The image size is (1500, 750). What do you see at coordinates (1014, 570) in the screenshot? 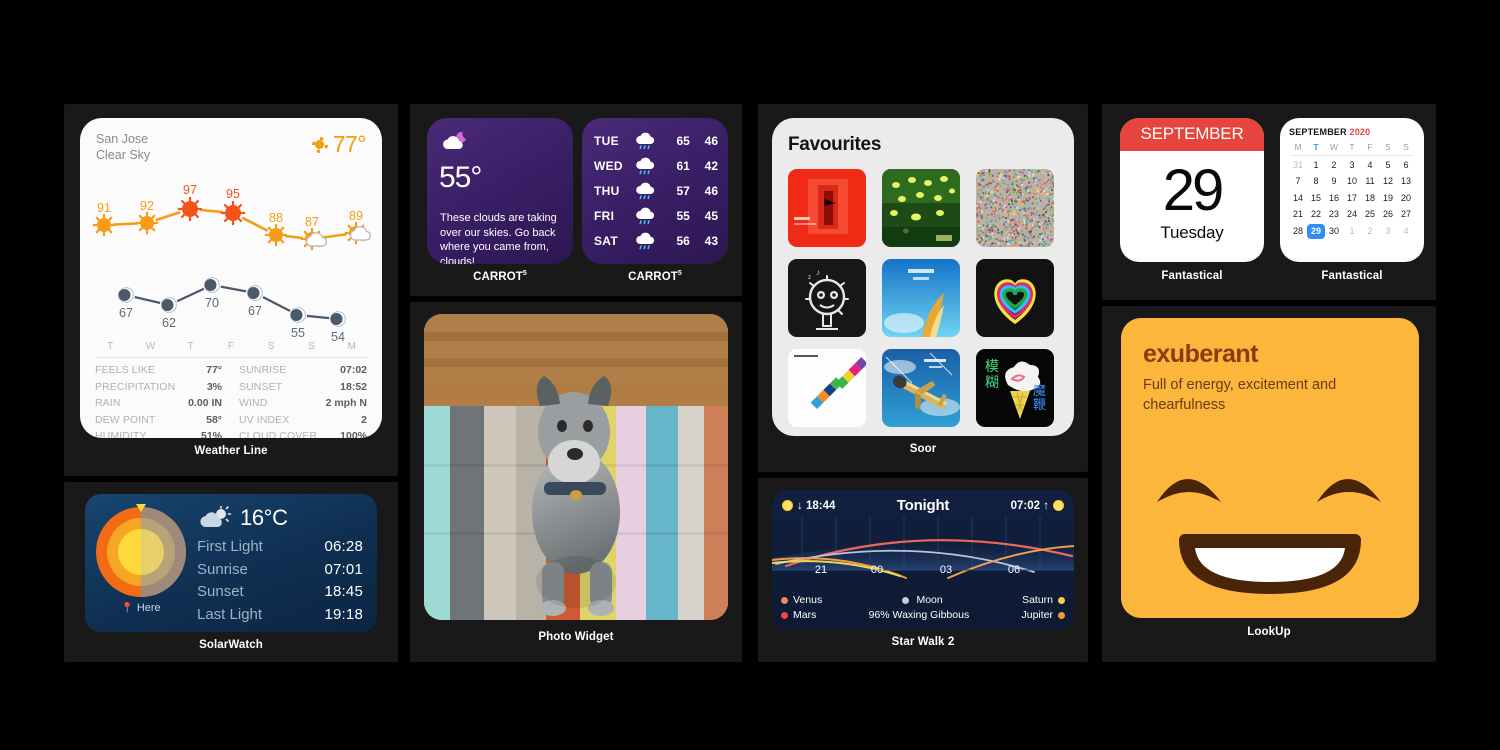
I see `axis-tick: 06` at bounding box center [1014, 570].